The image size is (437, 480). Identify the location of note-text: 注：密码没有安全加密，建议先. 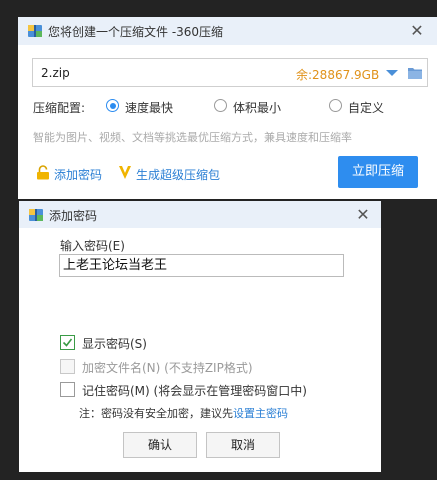
(156, 413).